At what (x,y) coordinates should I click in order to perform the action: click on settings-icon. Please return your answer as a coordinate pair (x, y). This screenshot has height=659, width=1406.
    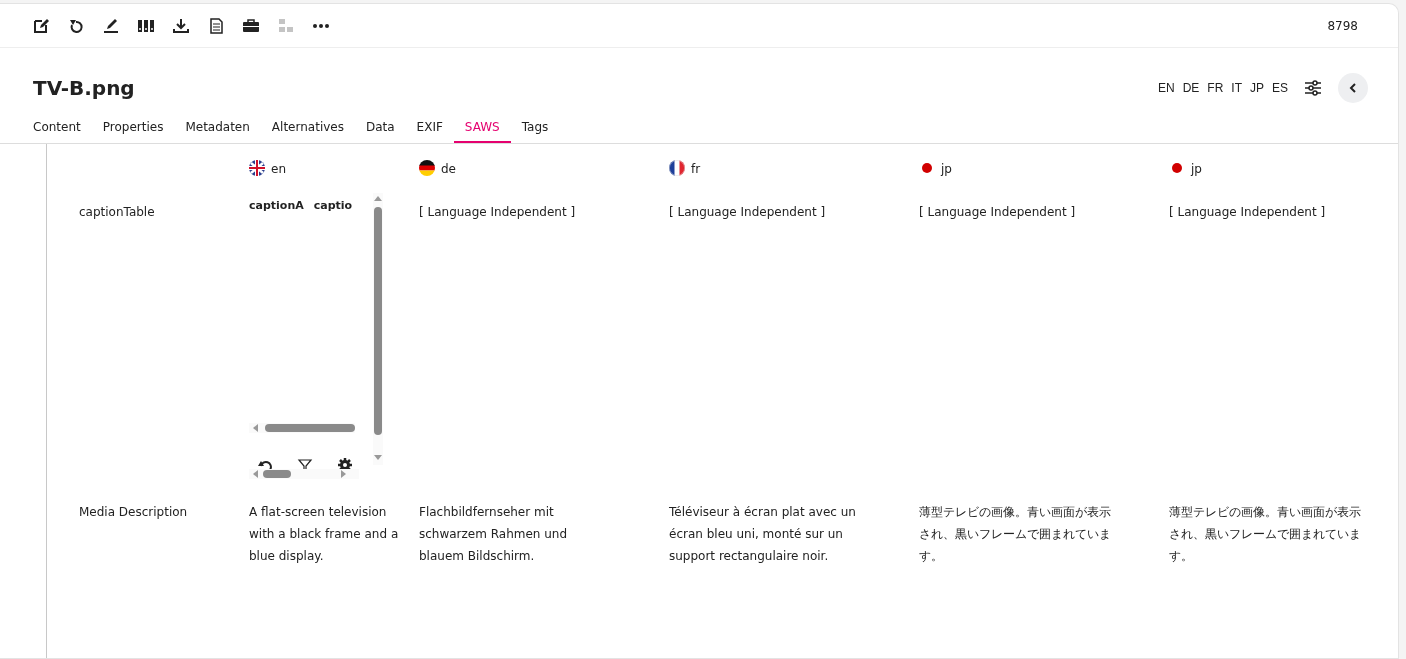
    Looking at the image, I should click on (1313, 88).